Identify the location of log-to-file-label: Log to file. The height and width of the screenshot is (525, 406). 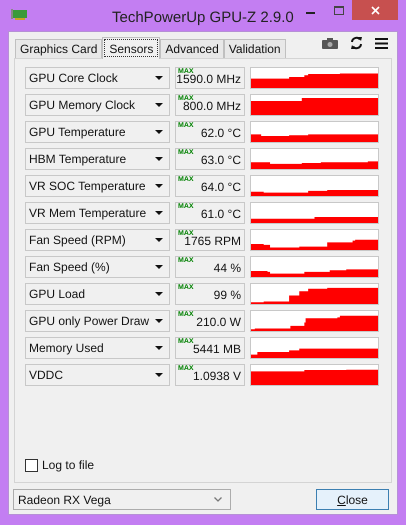
(68, 465).